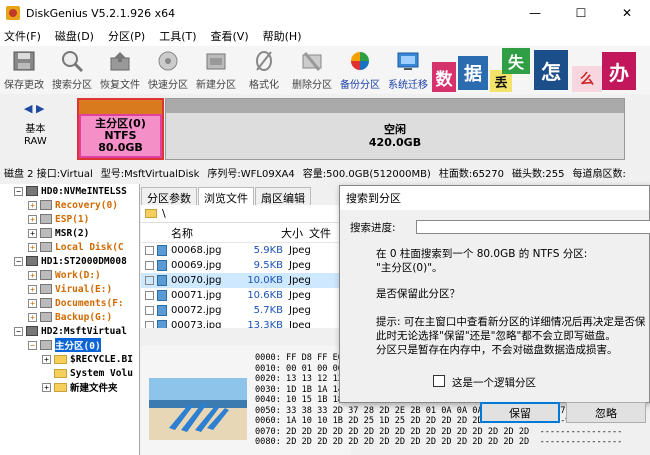 Image resolution: width=650 pixels, height=455 pixels. I want to click on search-partition-button: 搜索分区, so click(72, 70).